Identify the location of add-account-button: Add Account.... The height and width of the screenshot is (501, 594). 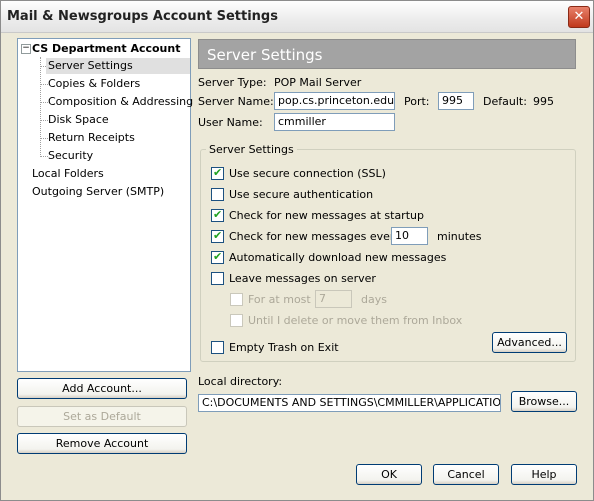
(102, 388).